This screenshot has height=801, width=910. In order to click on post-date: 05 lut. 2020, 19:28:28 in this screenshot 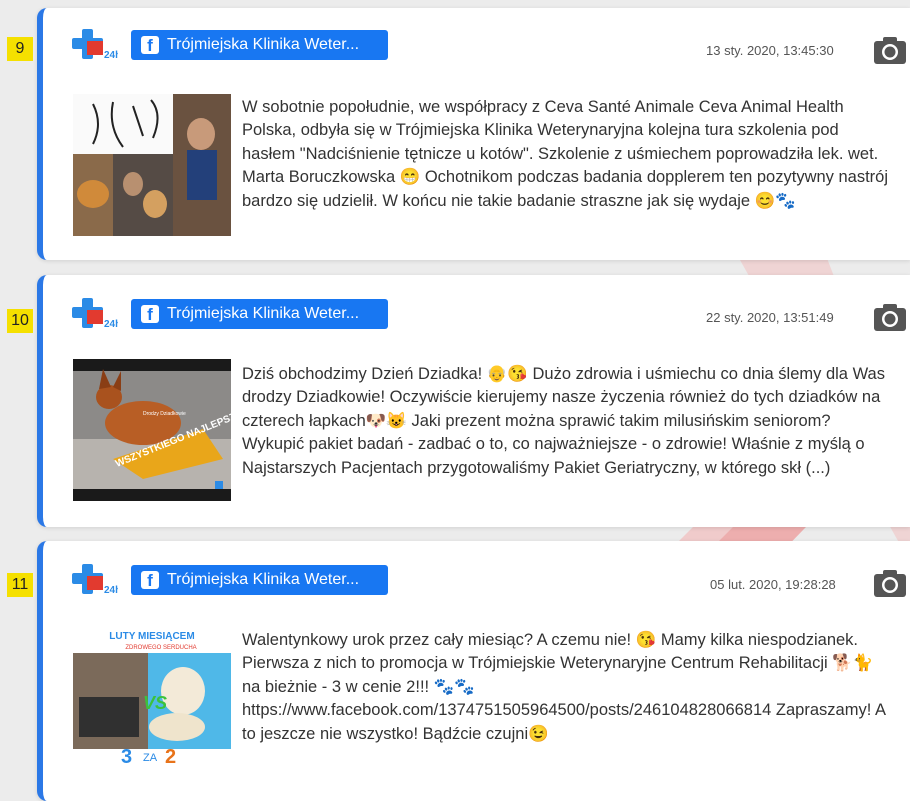, I will do `click(773, 584)`.